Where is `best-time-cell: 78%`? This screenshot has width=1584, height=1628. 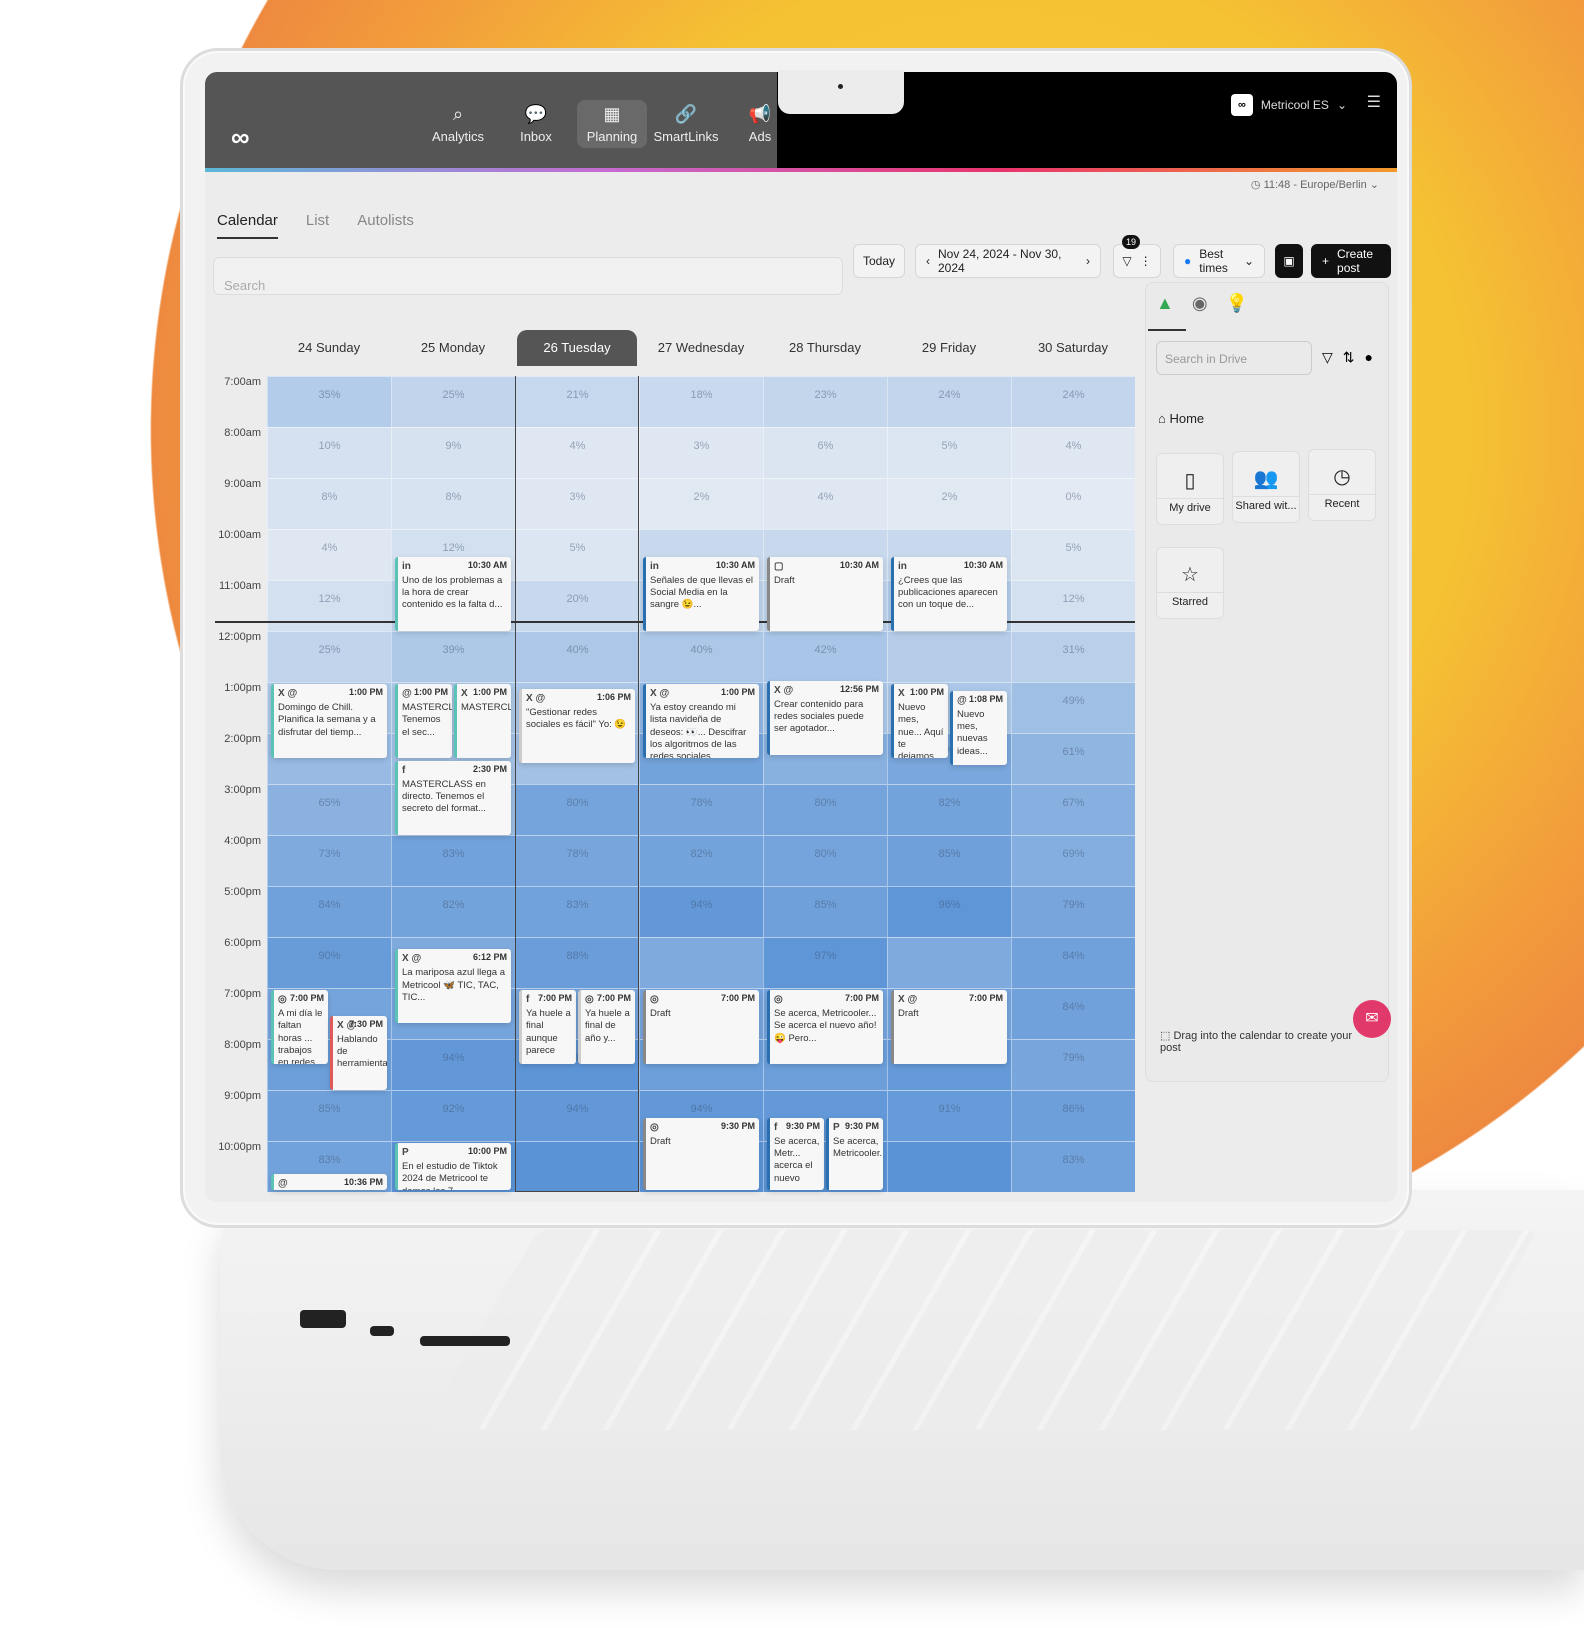
best-time-cell: 78% is located at coordinates (701, 809).